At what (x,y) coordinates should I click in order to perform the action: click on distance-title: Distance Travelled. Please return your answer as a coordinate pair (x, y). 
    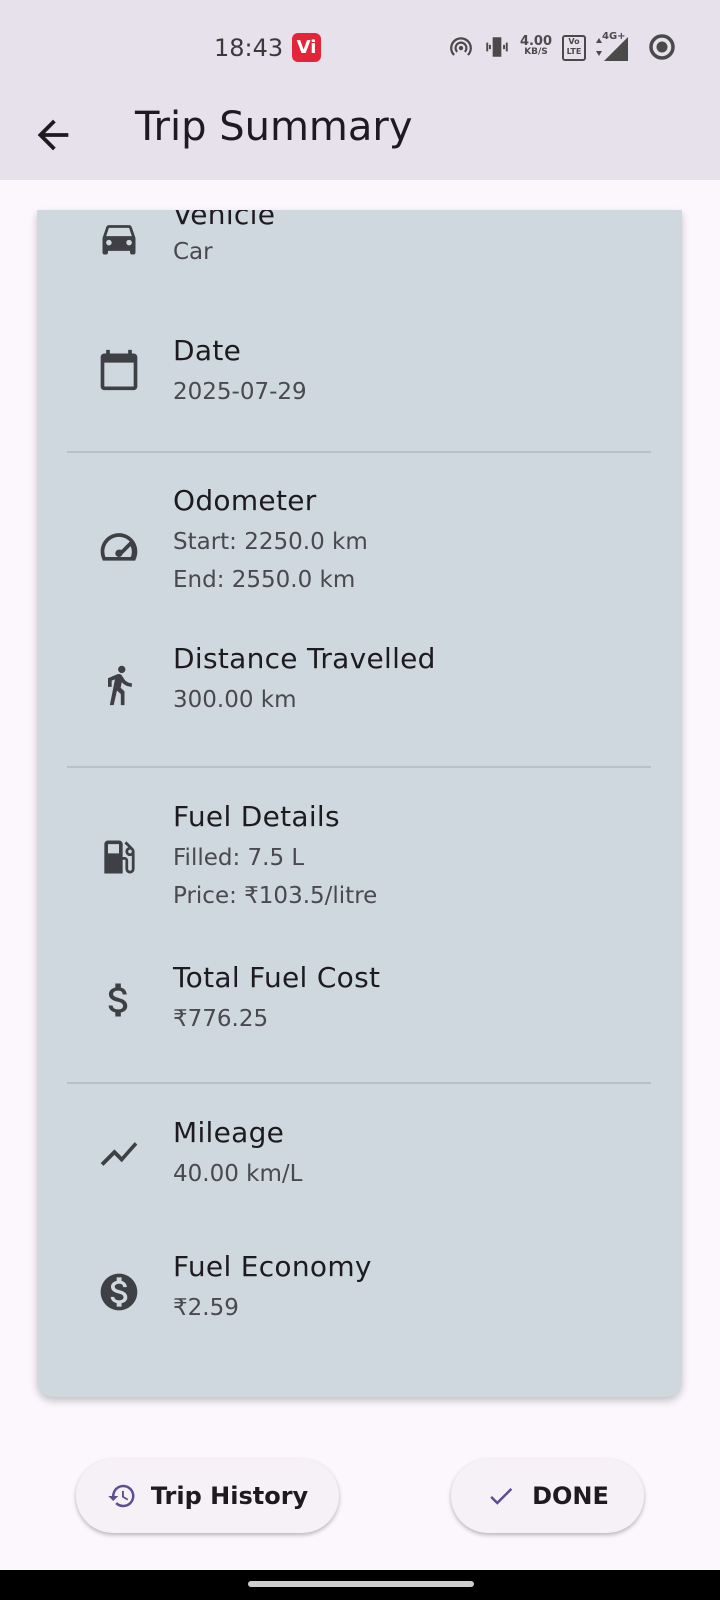
    Looking at the image, I should click on (304, 658).